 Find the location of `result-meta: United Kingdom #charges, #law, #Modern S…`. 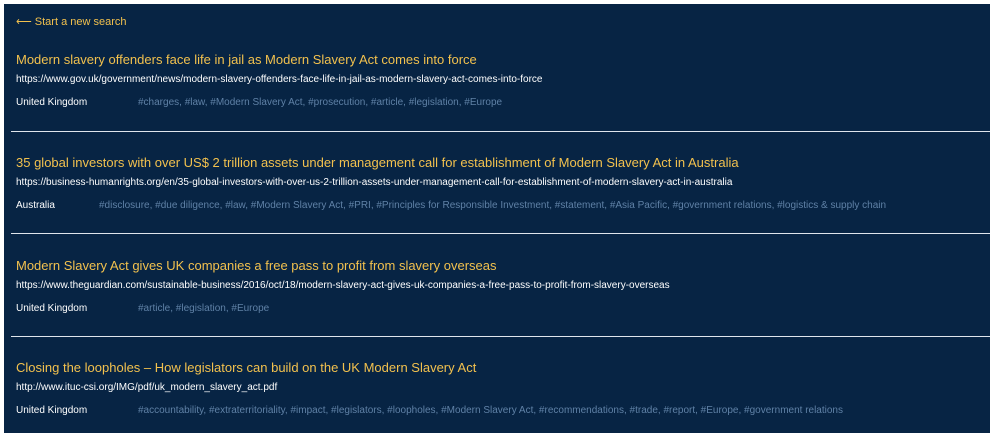

result-meta: United Kingdom #charges, #law, #Modern S… is located at coordinates (503, 104).